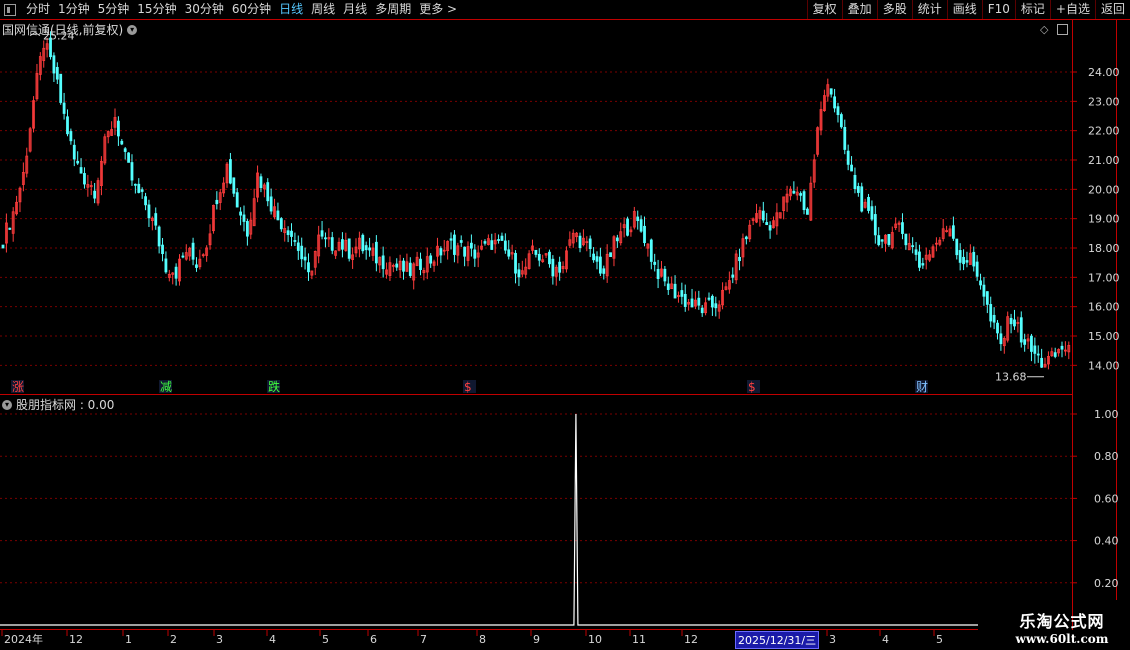  Describe the element at coordinates (832, 639) in the screenshot. I see `time-label-14: 3` at that location.